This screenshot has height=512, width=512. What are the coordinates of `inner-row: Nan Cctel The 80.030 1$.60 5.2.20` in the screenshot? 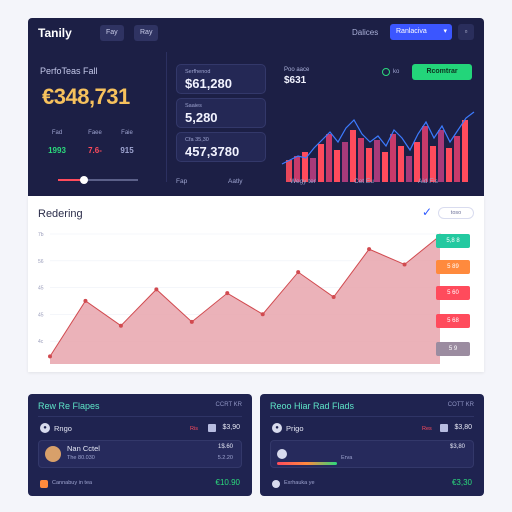 It's located at (140, 454).